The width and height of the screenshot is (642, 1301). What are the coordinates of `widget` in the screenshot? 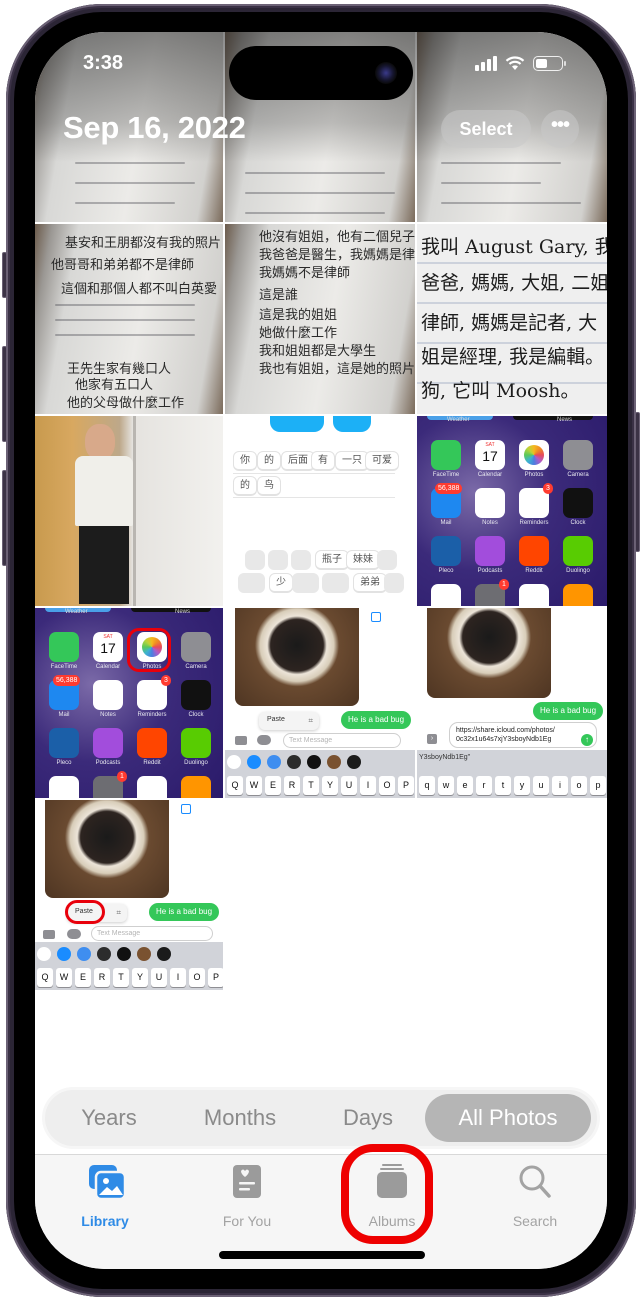 It's located at (171, 610).